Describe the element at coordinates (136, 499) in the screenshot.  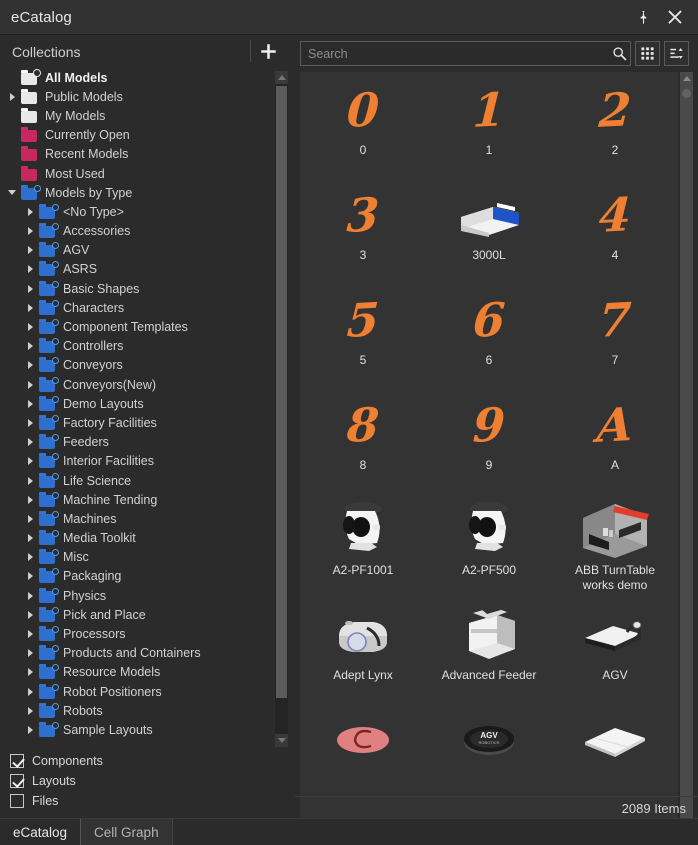
I see `tree-item: Machine Tending` at that location.